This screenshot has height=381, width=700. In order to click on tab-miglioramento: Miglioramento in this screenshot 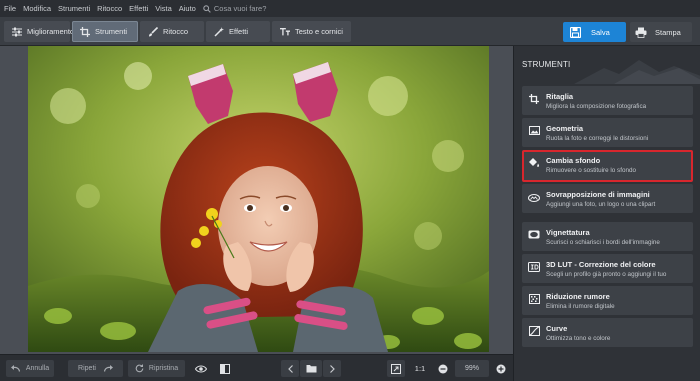, I will do `click(39, 31)`.